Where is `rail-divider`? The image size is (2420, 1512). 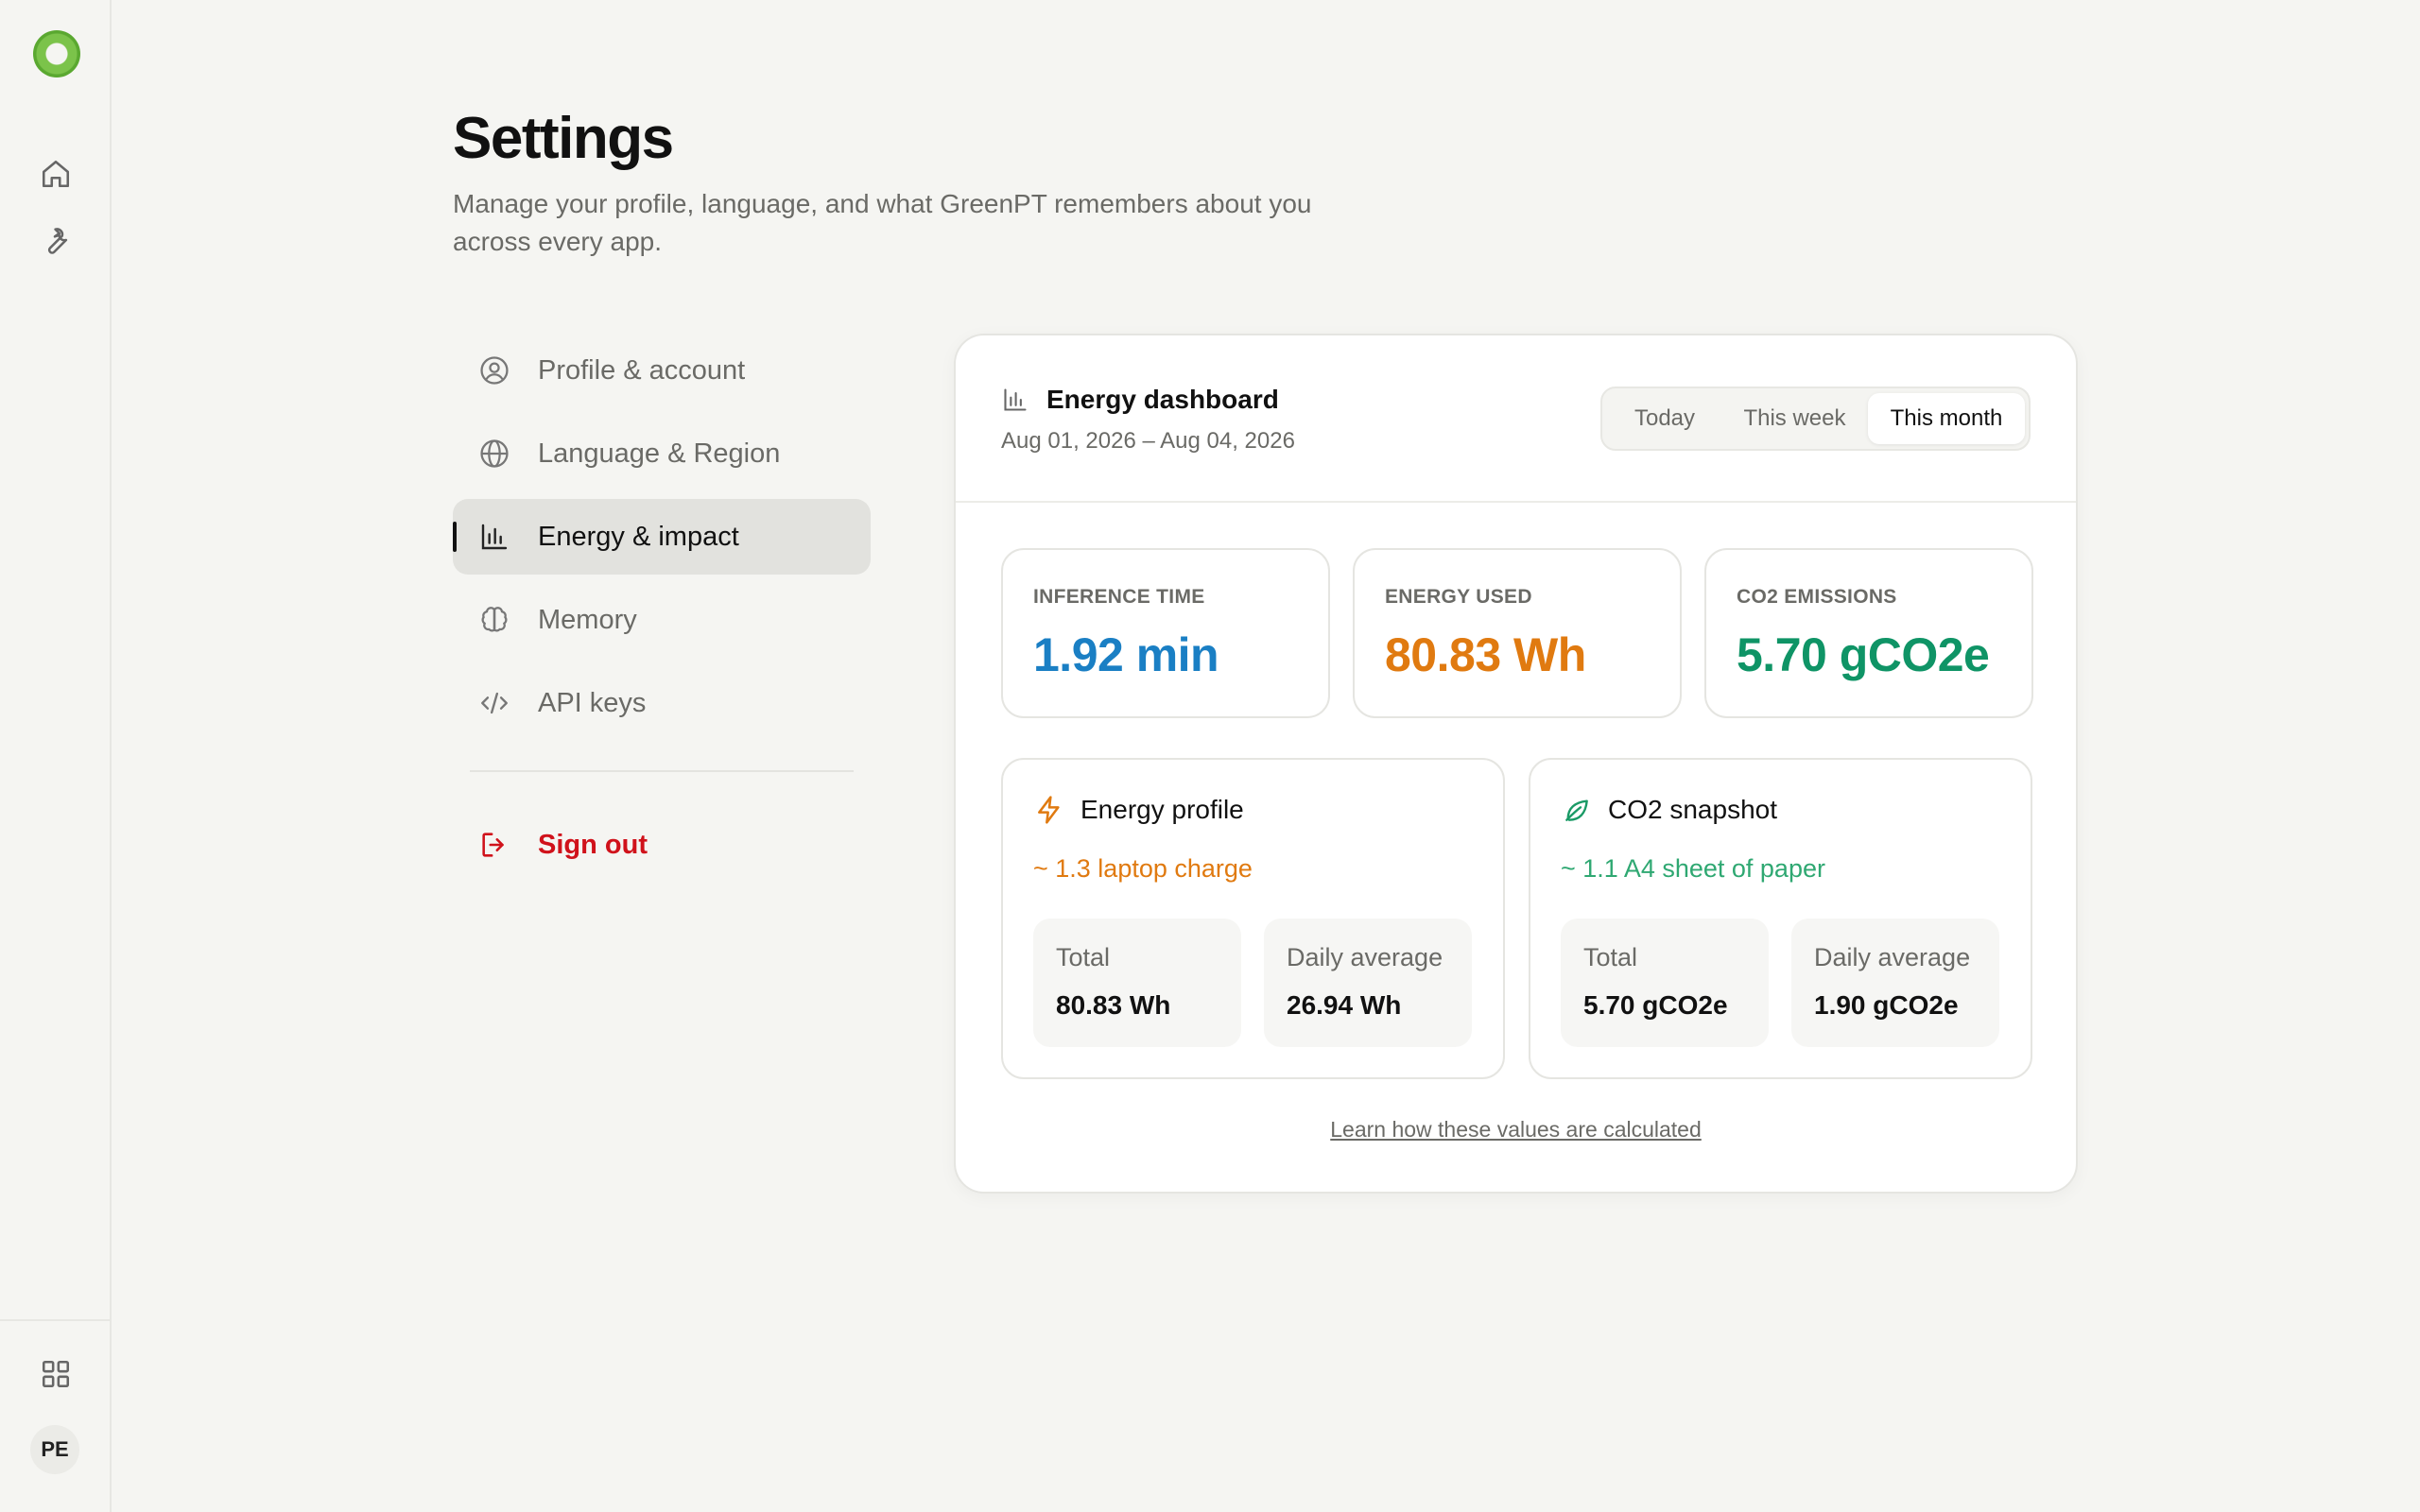
rail-divider is located at coordinates (56, 1320).